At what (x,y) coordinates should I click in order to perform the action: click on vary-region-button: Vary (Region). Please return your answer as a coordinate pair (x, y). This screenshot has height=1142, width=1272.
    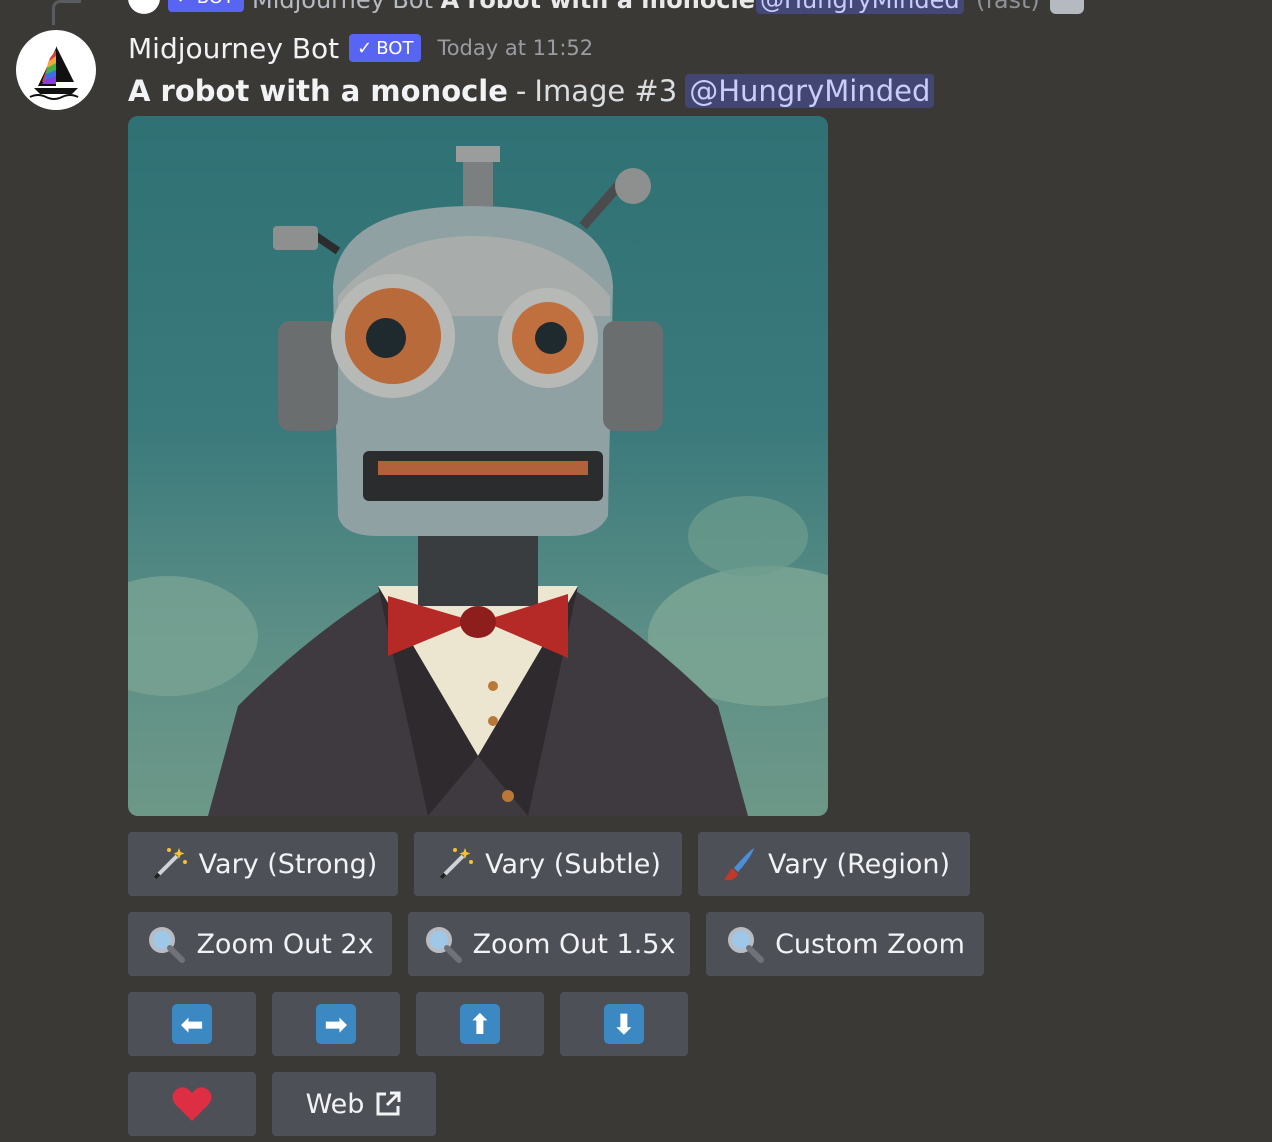
    Looking at the image, I should click on (834, 864).